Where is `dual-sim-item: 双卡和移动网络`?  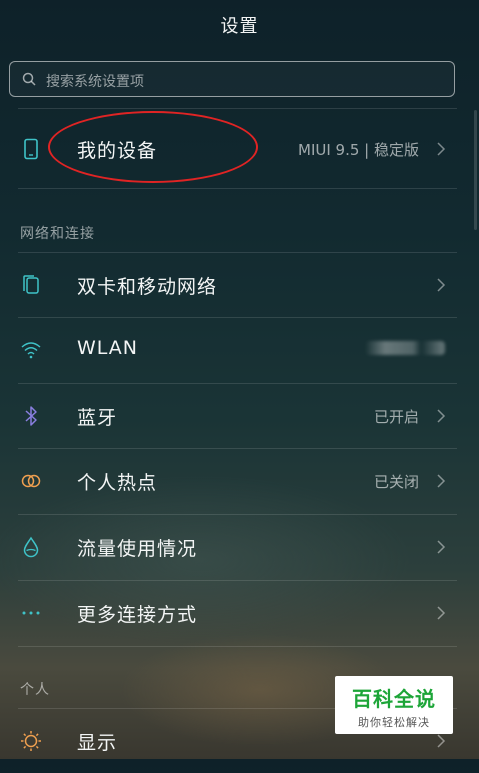 dual-sim-item: 双卡和移动网络 is located at coordinates (239, 285).